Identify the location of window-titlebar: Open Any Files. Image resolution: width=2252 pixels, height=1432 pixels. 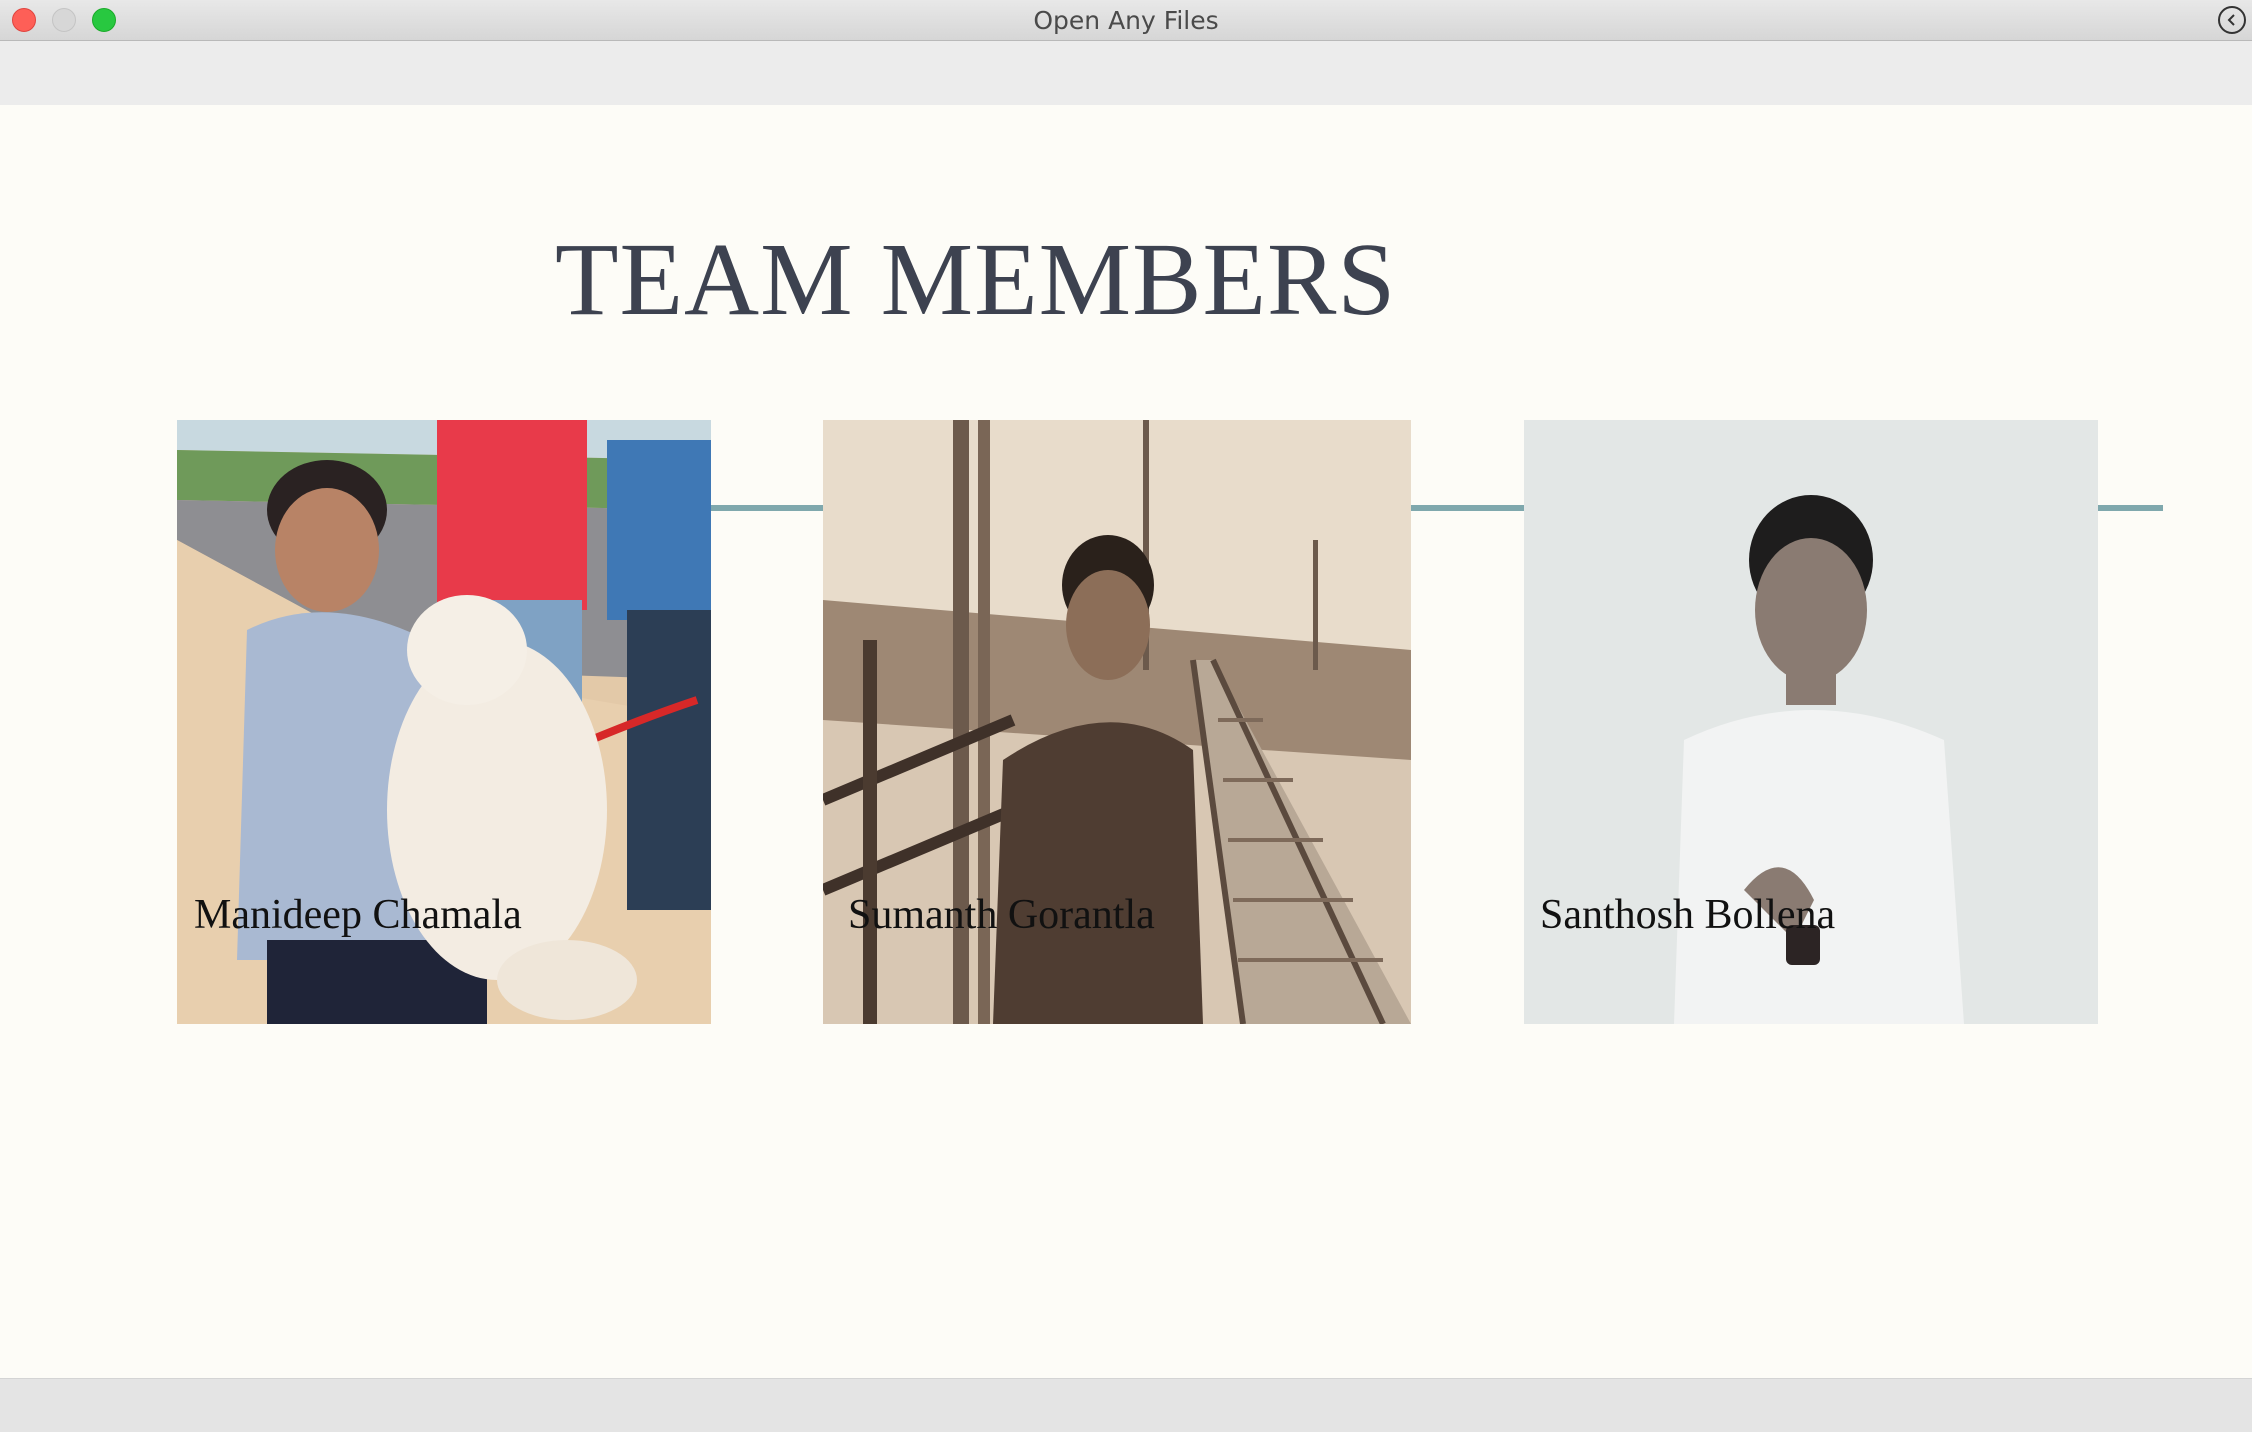
(1126, 20).